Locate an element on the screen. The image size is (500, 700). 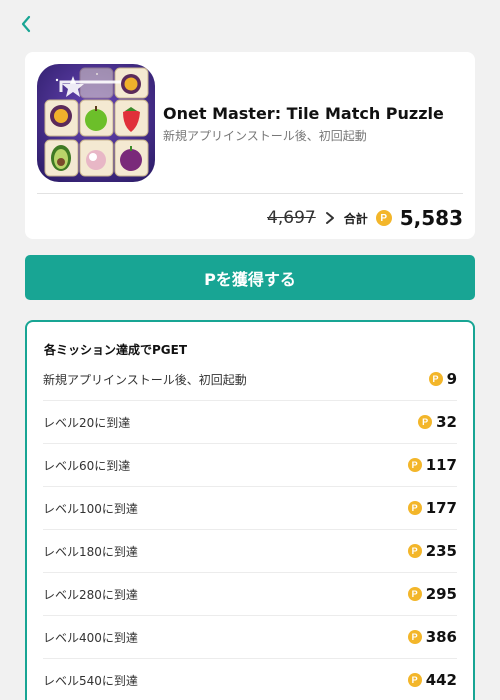
mission-label: 新規アプリインストール後、初回起動 is located at coordinates (145, 379).